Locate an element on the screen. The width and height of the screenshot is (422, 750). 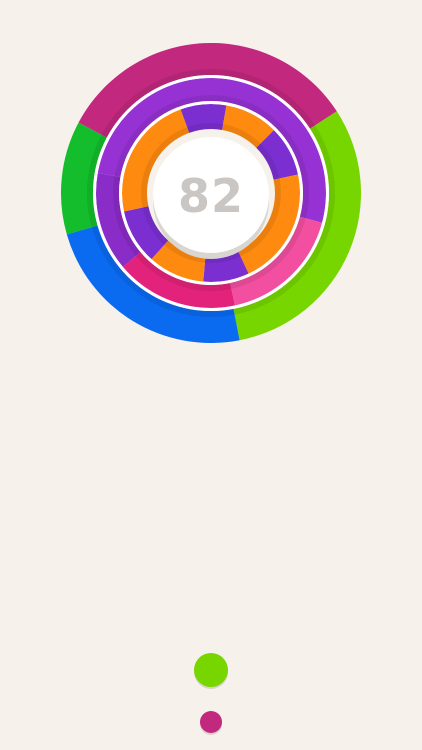
active-ball is located at coordinates (211, 670).